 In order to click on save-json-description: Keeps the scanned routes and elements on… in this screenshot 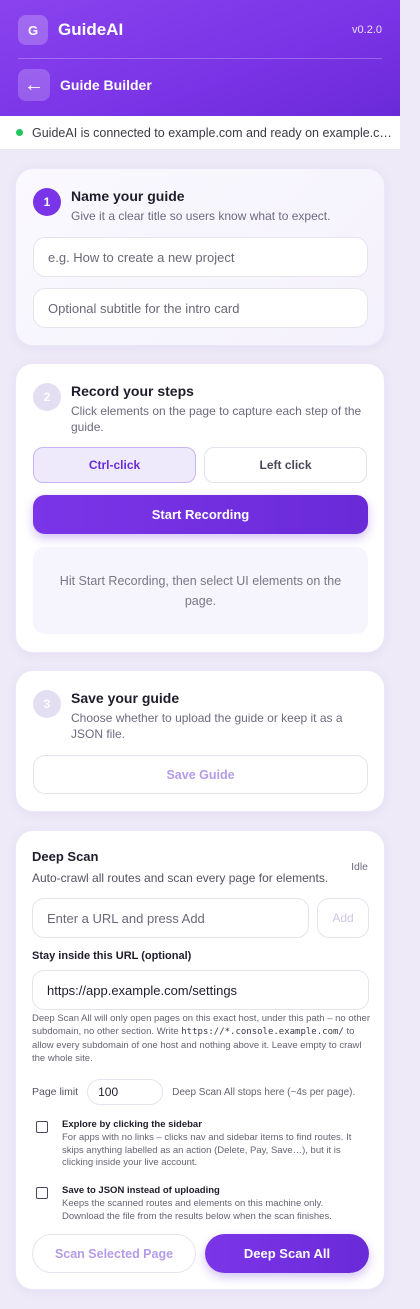, I will do `click(197, 1210)`.